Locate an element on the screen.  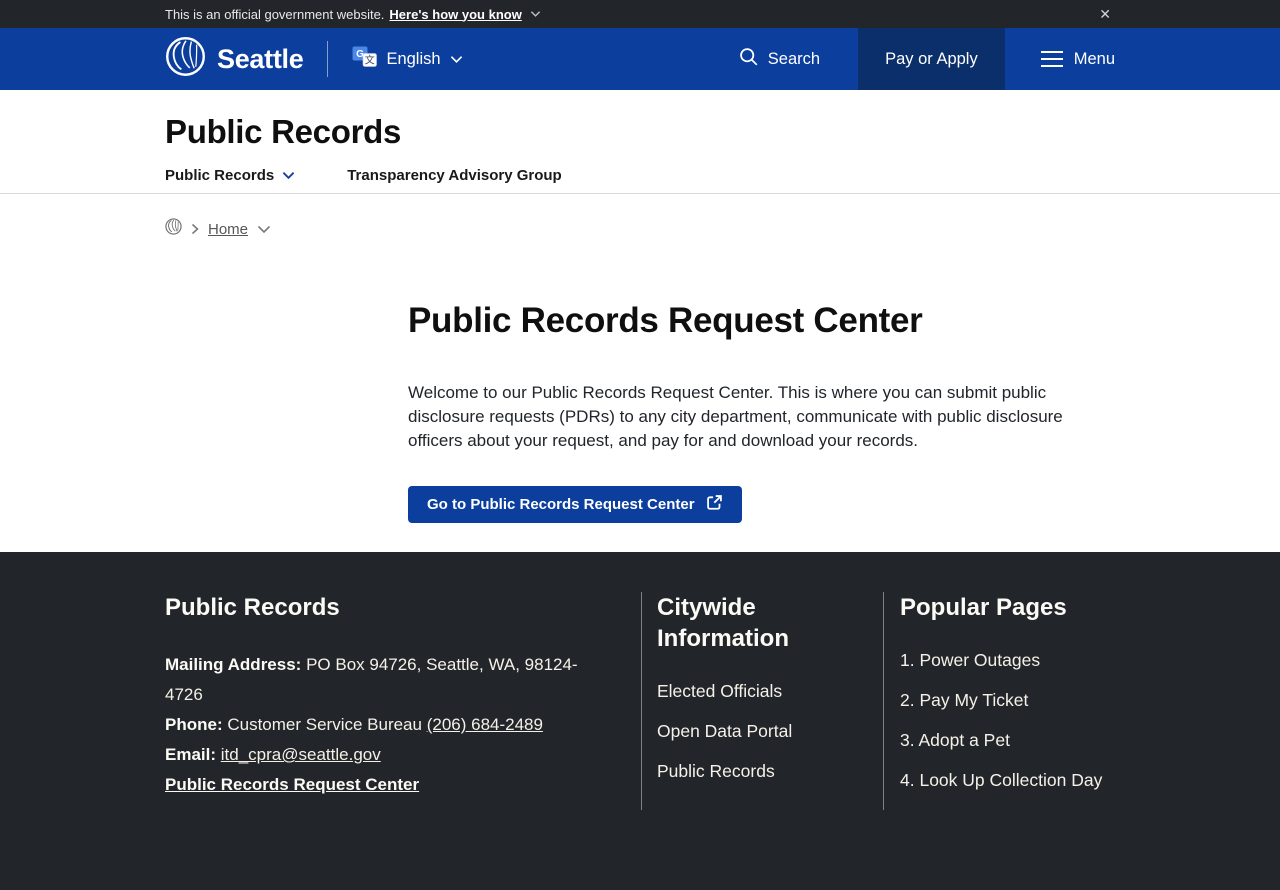
main-heading: Public Records Request Center is located at coordinates (665, 320).